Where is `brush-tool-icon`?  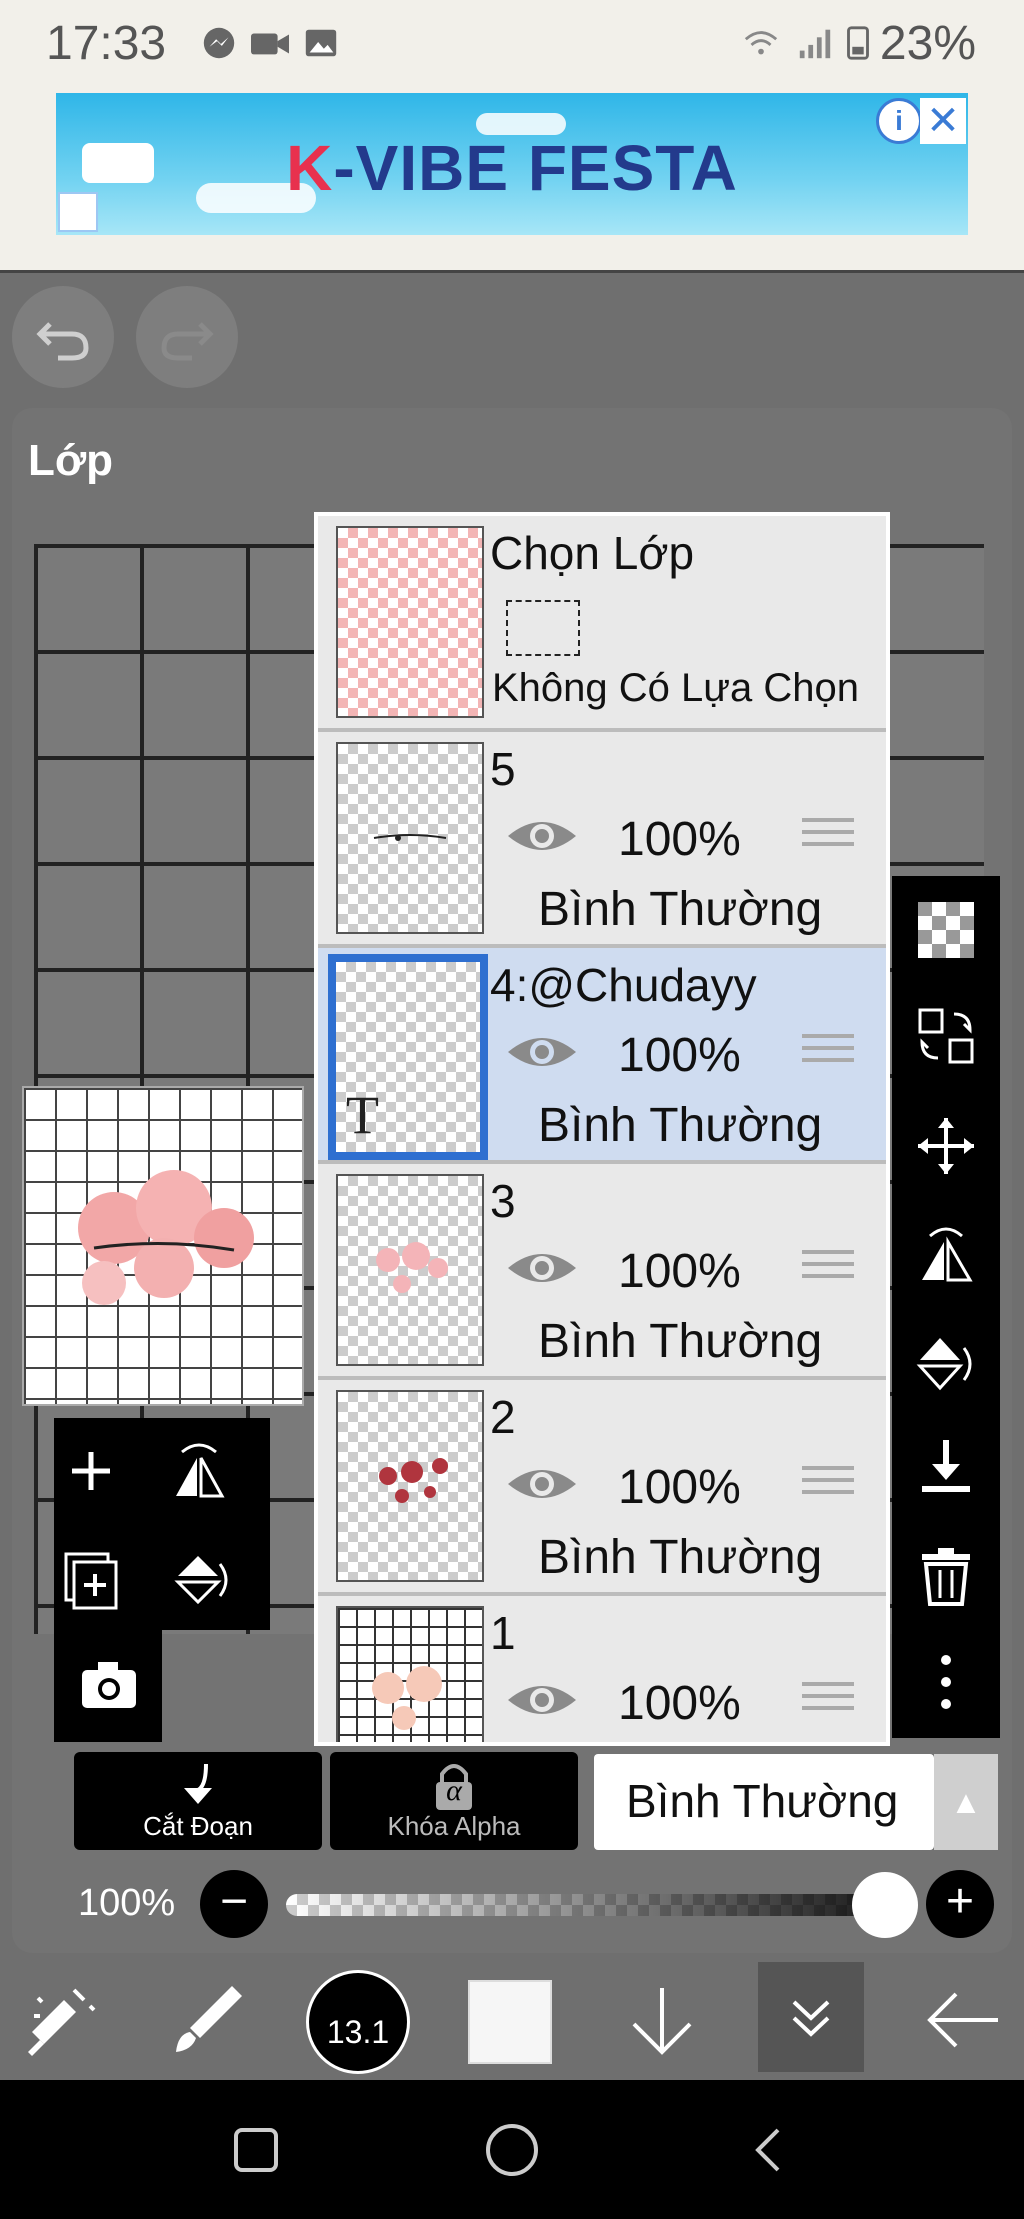 brush-tool-icon is located at coordinates (208, 2020).